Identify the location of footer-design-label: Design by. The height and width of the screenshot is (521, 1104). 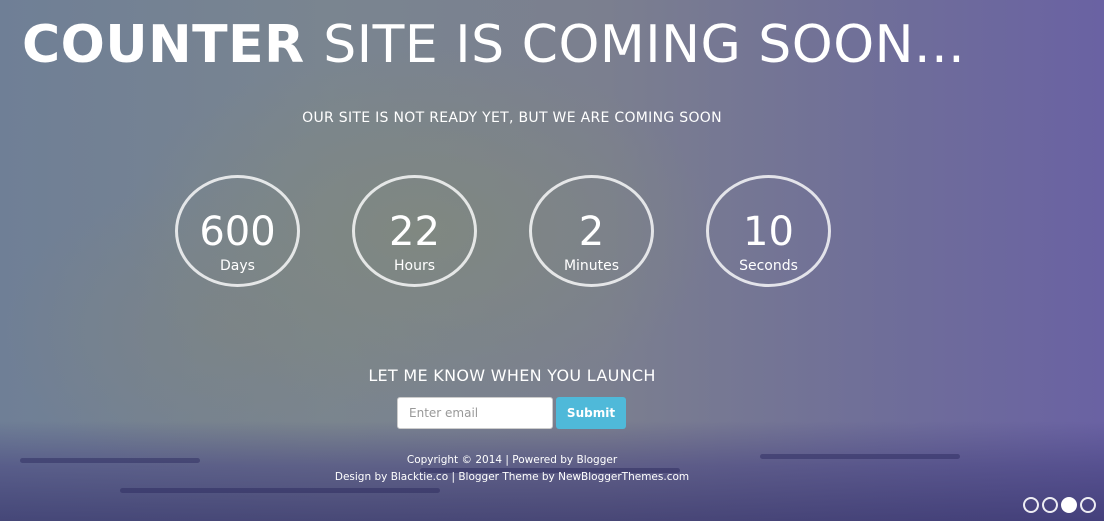
(361, 477).